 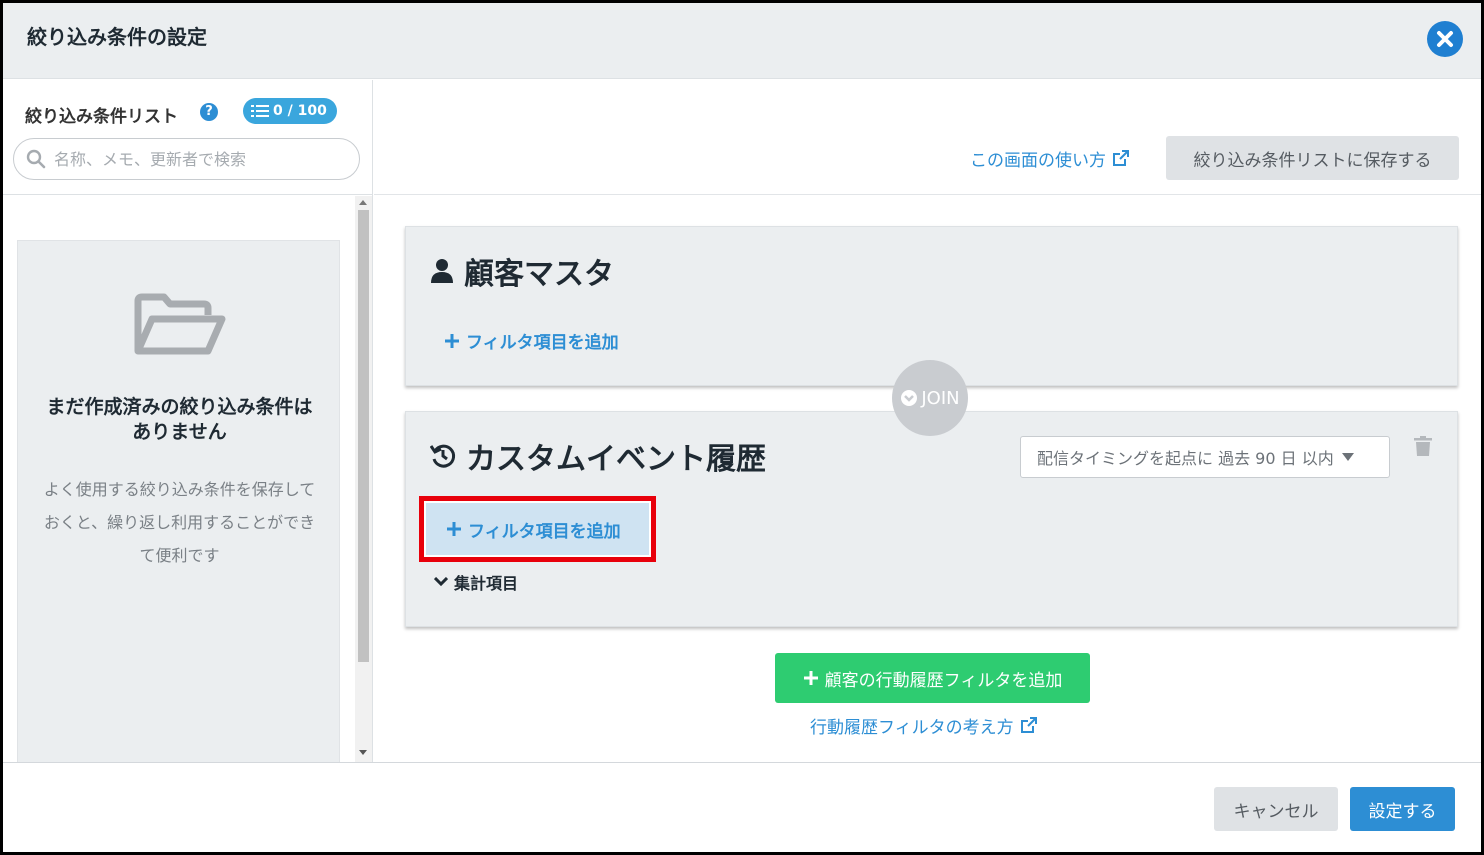 What do you see at coordinates (486, 583) in the screenshot?
I see `aggregate-label: 集計項目` at bounding box center [486, 583].